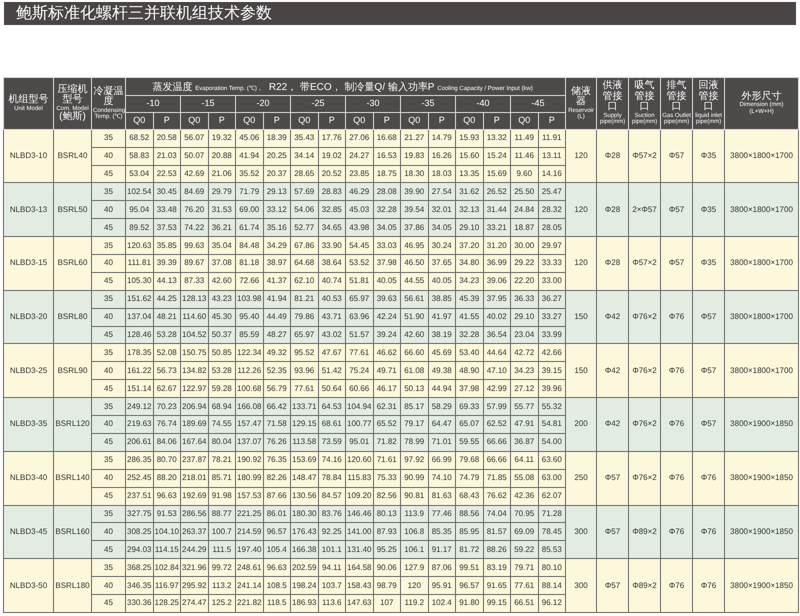  What do you see at coordinates (386, 227) in the screenshot?
I see `table-cell: 34.05` at bounding box center [386, 227].